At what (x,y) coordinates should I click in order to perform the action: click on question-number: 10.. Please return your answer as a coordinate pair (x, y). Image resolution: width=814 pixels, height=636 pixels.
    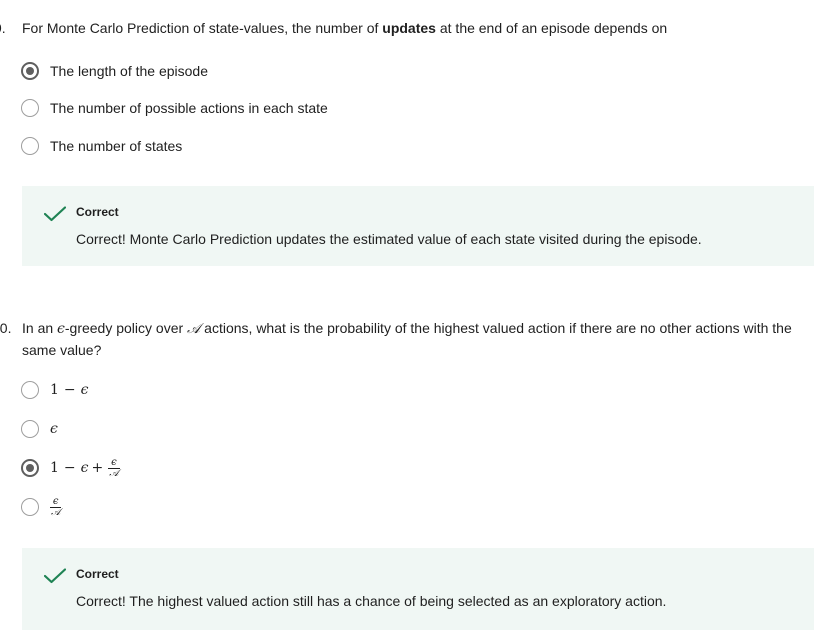
    Looking at the image, I should click on (6, 328).